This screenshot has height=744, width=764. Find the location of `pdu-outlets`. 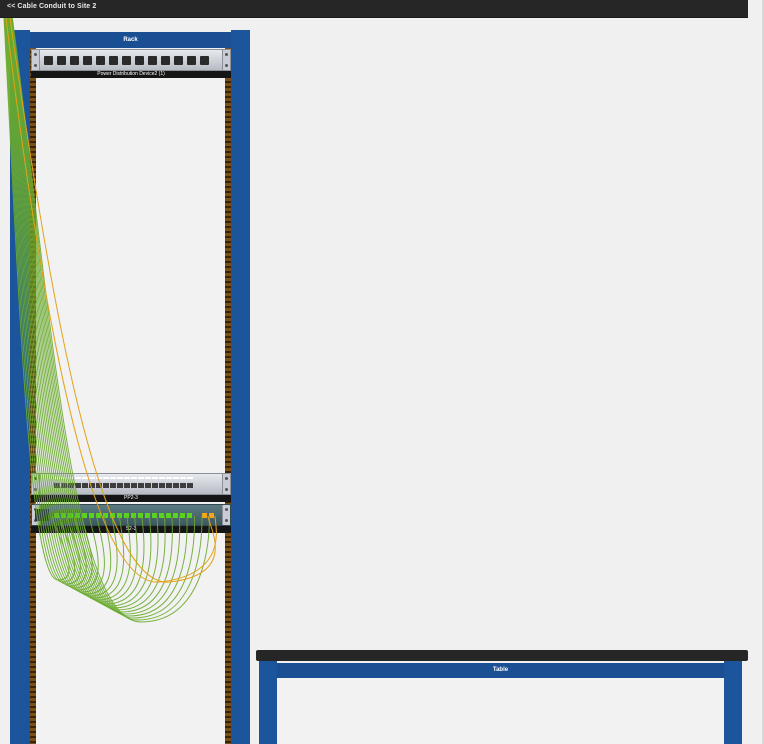

pdu-outlets is located at coordinates (126, 60).